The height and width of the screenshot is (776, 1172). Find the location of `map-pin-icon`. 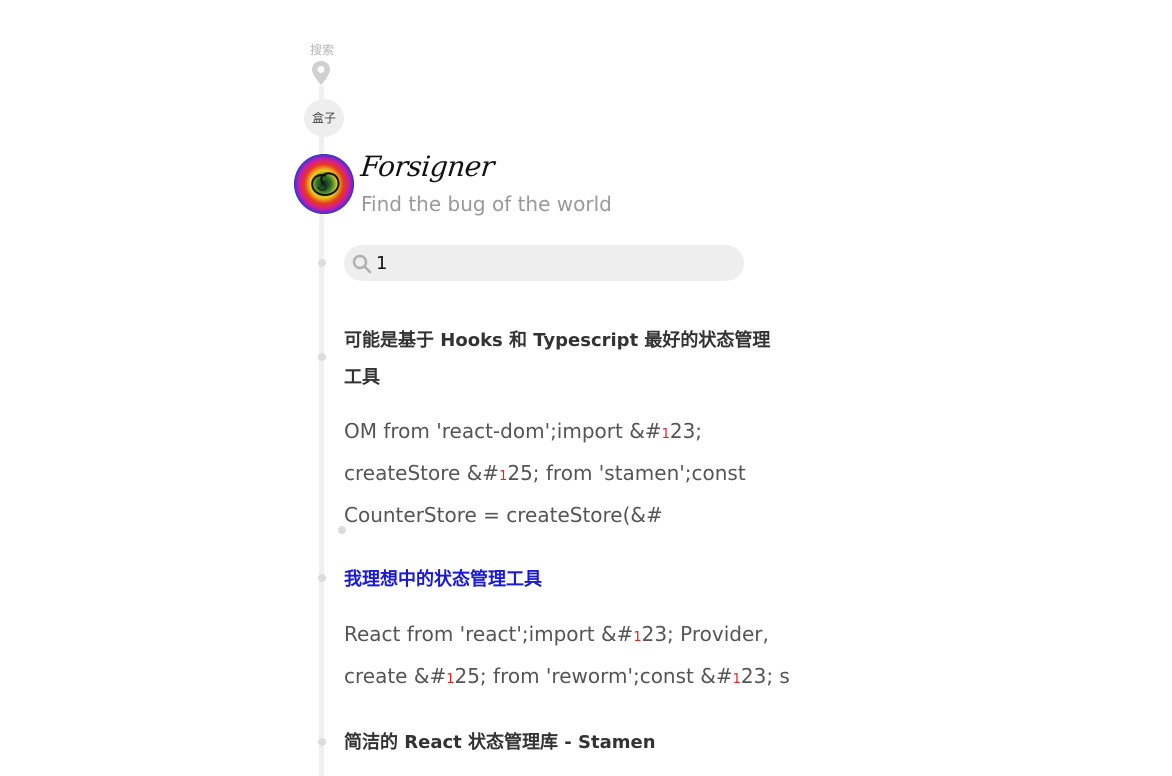

map-pin-icon is located at coordinates (321, 73).